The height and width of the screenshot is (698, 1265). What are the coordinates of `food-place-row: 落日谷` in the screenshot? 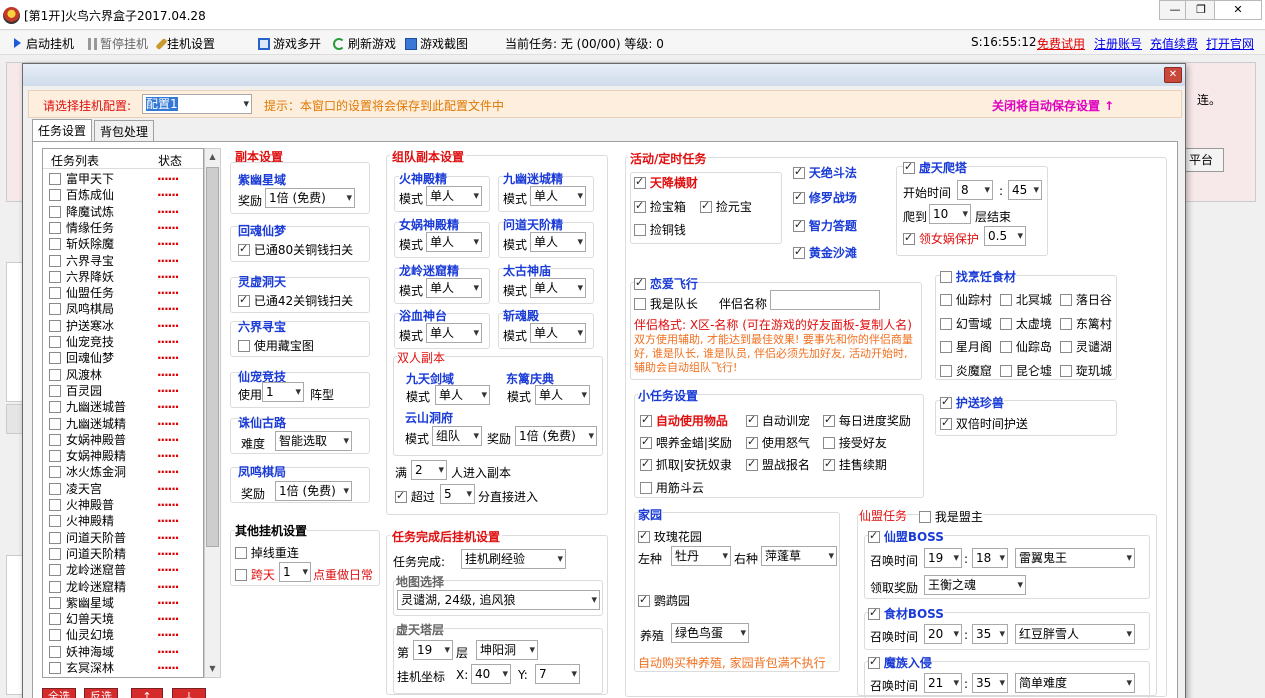 It's located at (1086, 299).